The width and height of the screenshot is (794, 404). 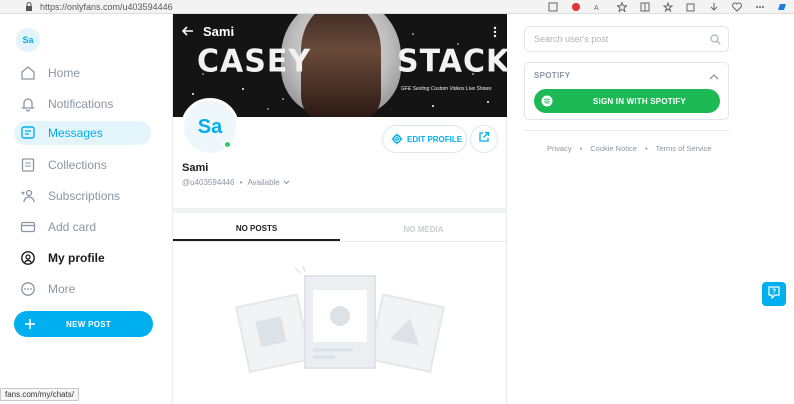 I want to click on banner-title-left: CASEY, so click(x=254, y=61).